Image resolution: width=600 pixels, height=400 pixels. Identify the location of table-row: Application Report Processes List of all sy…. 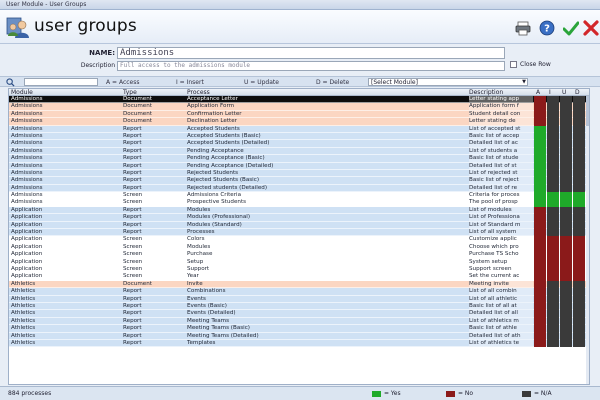
(299, 233).